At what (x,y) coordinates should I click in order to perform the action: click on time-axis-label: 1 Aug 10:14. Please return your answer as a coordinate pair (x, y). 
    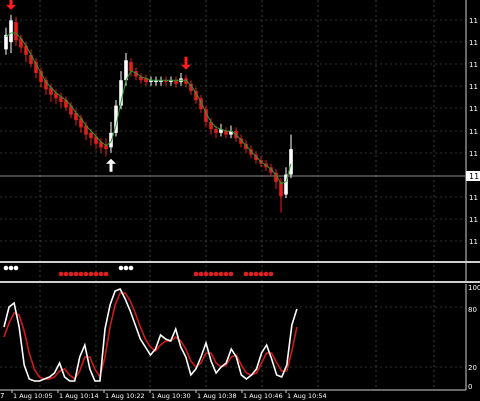
    Looking at the image, I should click on (79, 396).